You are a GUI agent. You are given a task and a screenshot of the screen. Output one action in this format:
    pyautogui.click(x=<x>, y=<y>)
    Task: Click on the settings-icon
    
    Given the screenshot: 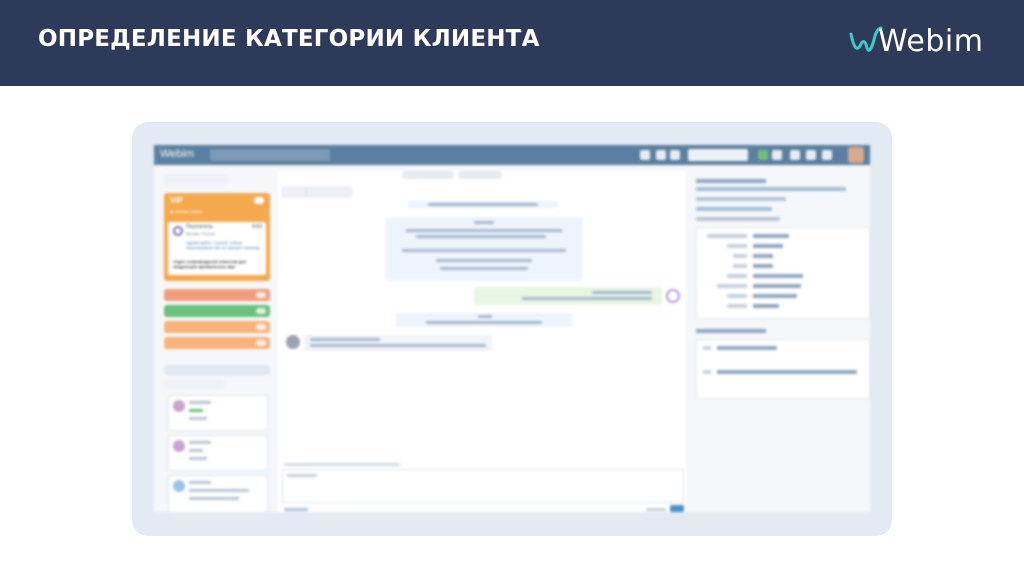 What is the action you would take?
    pyautogui.click(x=795, y=155)
    